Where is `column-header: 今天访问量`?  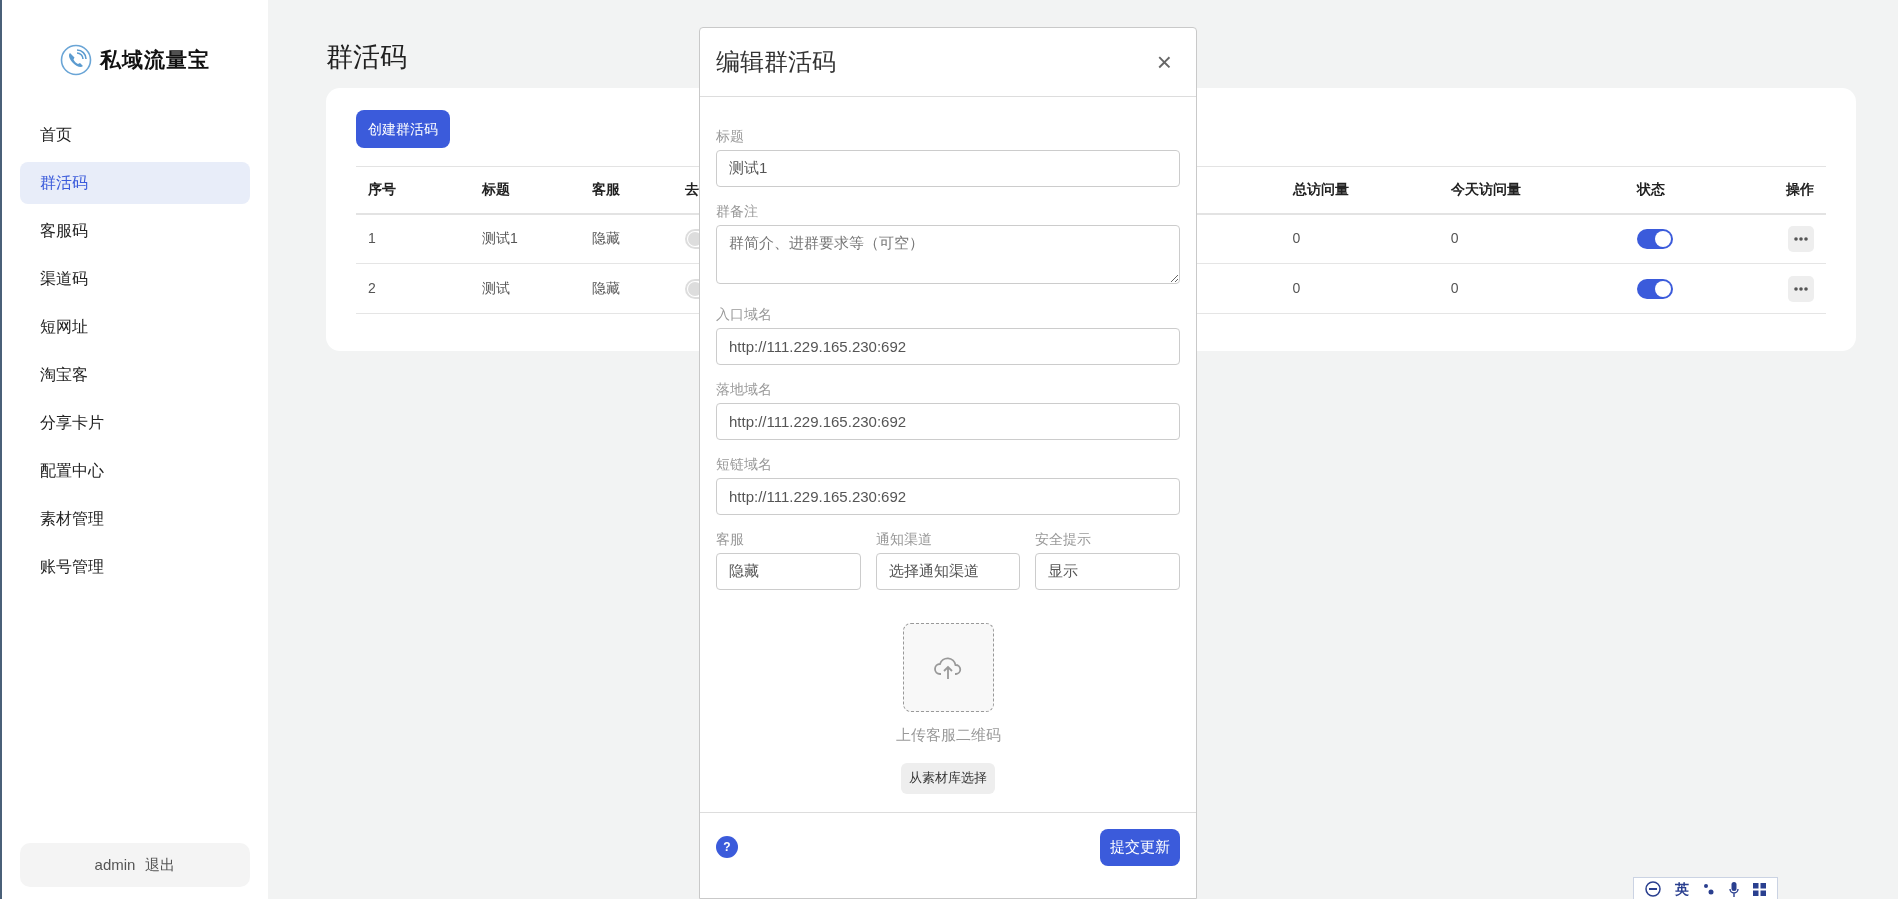
column-header: 今天访问量 is located at coordinates (1485, 189).